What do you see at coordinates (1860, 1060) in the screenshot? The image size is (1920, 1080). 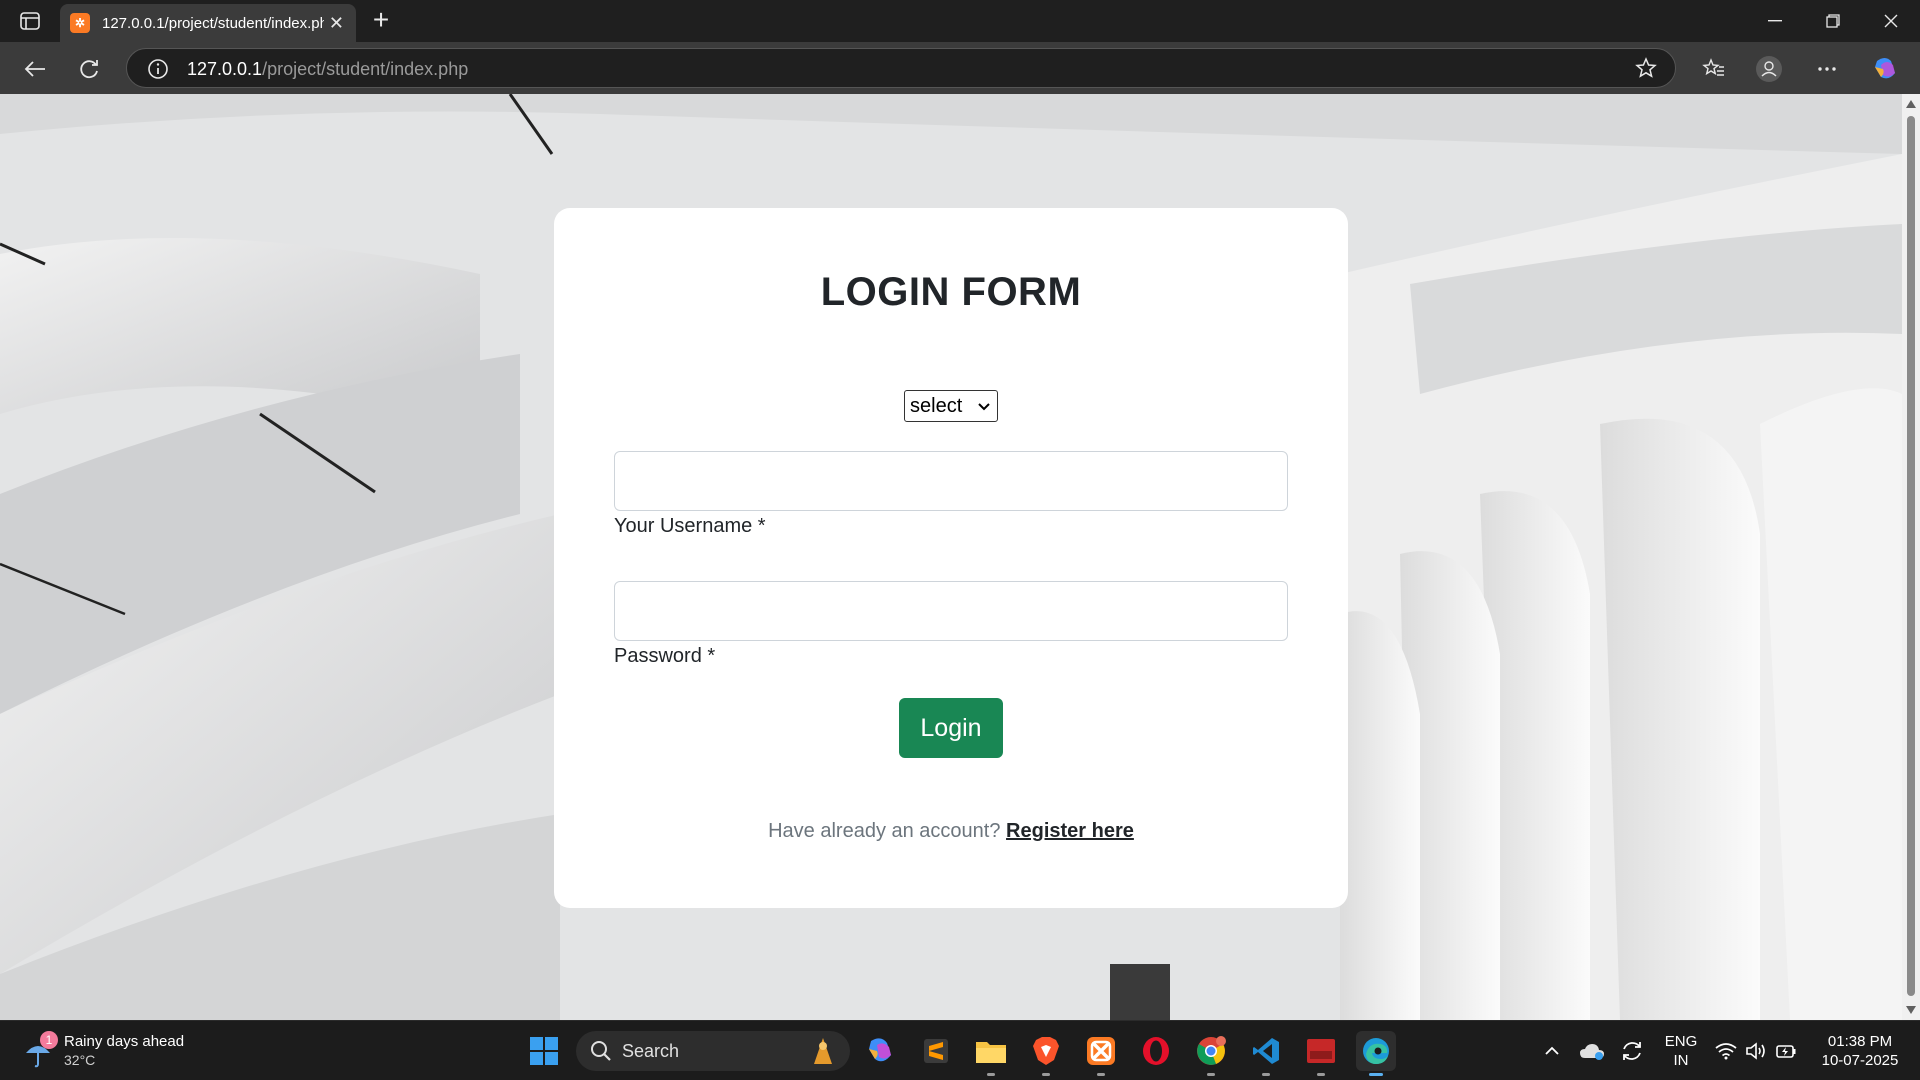 I see `clock-date: 10-07-2025` at bounding box center [1860, 1060].